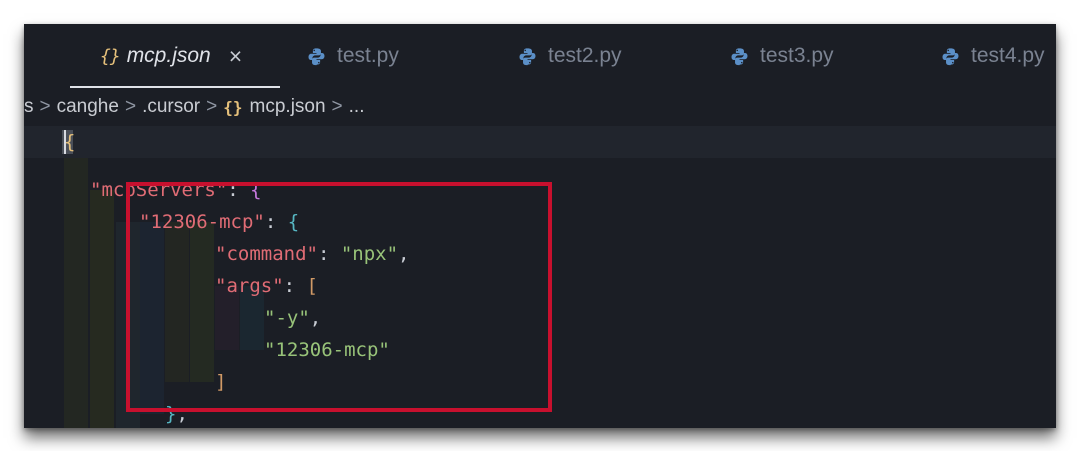 This screenshot has width=1080, height=451. Describe the element at coordinates (29, 107) in the screenshot. I see `breadcrumb-item: s` at that location.